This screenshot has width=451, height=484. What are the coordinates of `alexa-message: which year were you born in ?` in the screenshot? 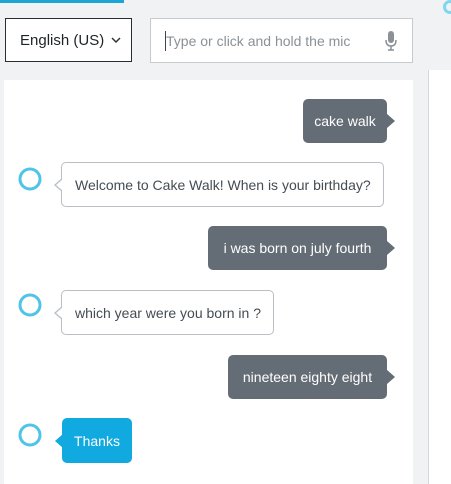 It's located at (164, 312).